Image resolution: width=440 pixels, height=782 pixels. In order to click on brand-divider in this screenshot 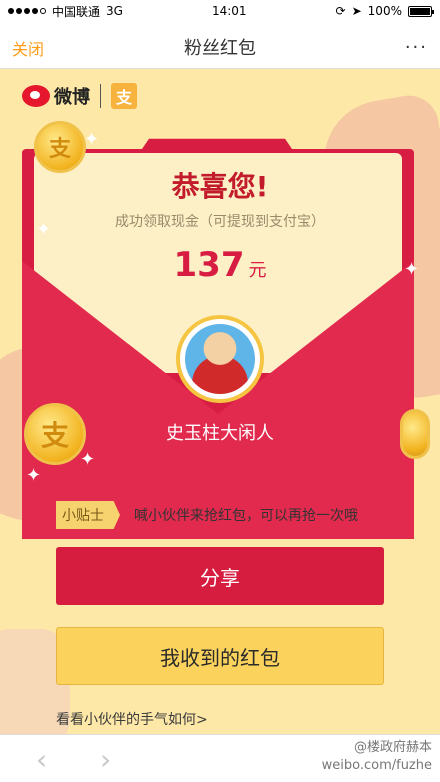, I will do `click(100, 96)`.